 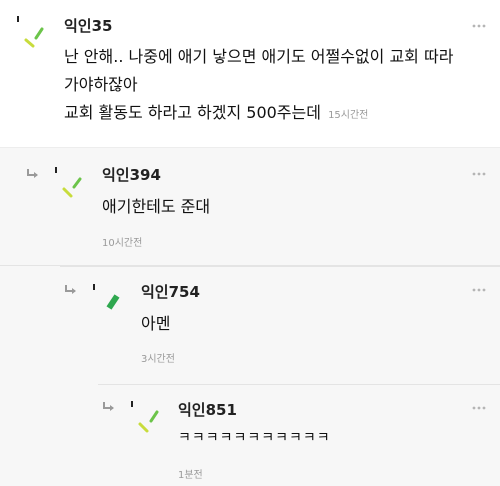 I want to click on comment-nickname: 익인754, so click(x=170, y=291).